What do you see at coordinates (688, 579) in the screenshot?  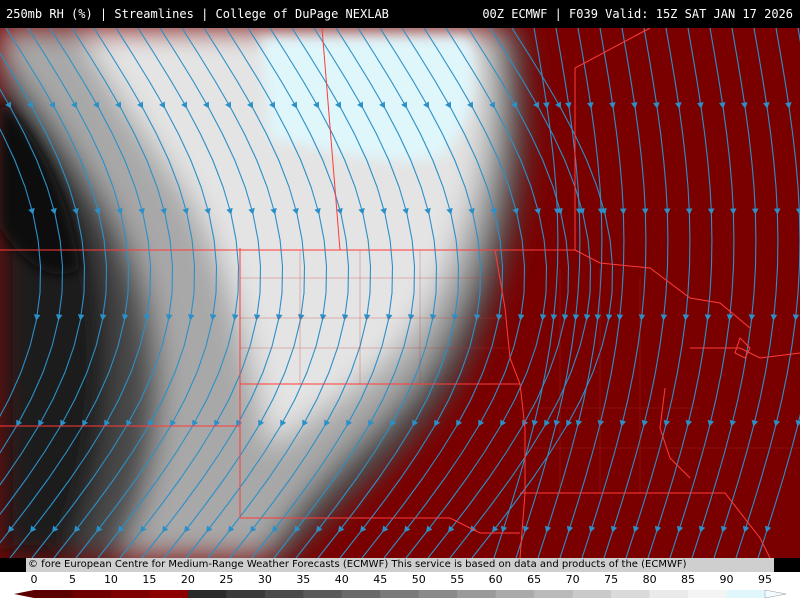 I see `colorbar-tick-label: 85` at bounding box center [688, 579].